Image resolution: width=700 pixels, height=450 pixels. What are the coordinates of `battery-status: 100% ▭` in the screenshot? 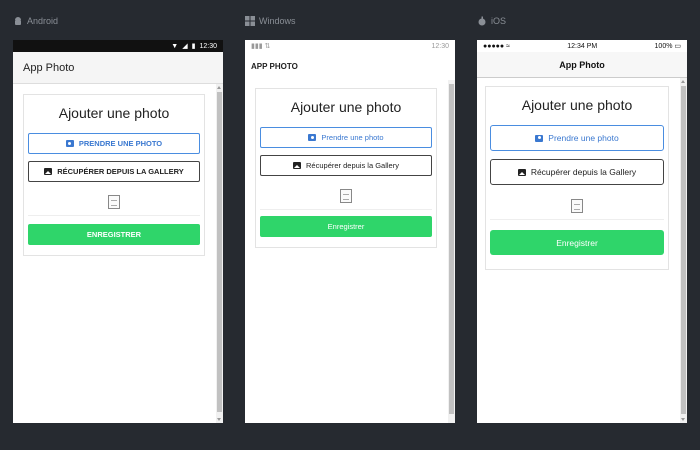 It's located at (667, 46).